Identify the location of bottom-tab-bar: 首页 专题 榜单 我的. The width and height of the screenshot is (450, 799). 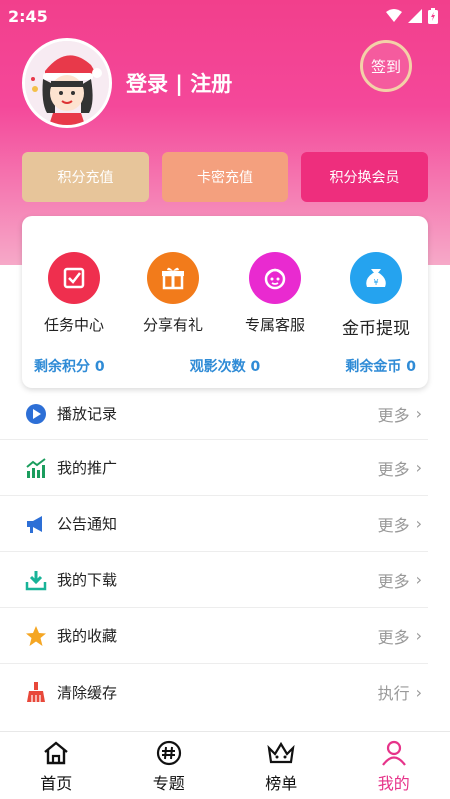
(225, 765).